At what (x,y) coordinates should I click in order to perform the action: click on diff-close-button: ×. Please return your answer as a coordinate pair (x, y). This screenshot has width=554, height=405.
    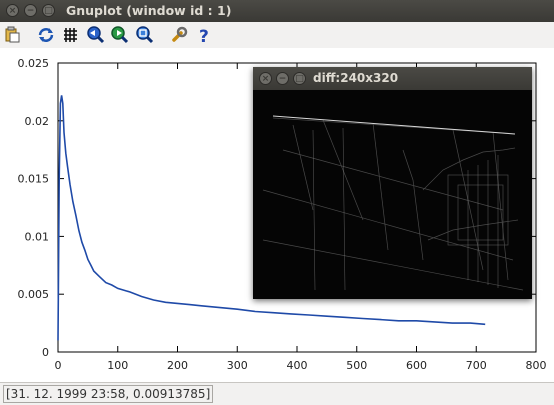
    Looking at the image, I should click on (265, 78).